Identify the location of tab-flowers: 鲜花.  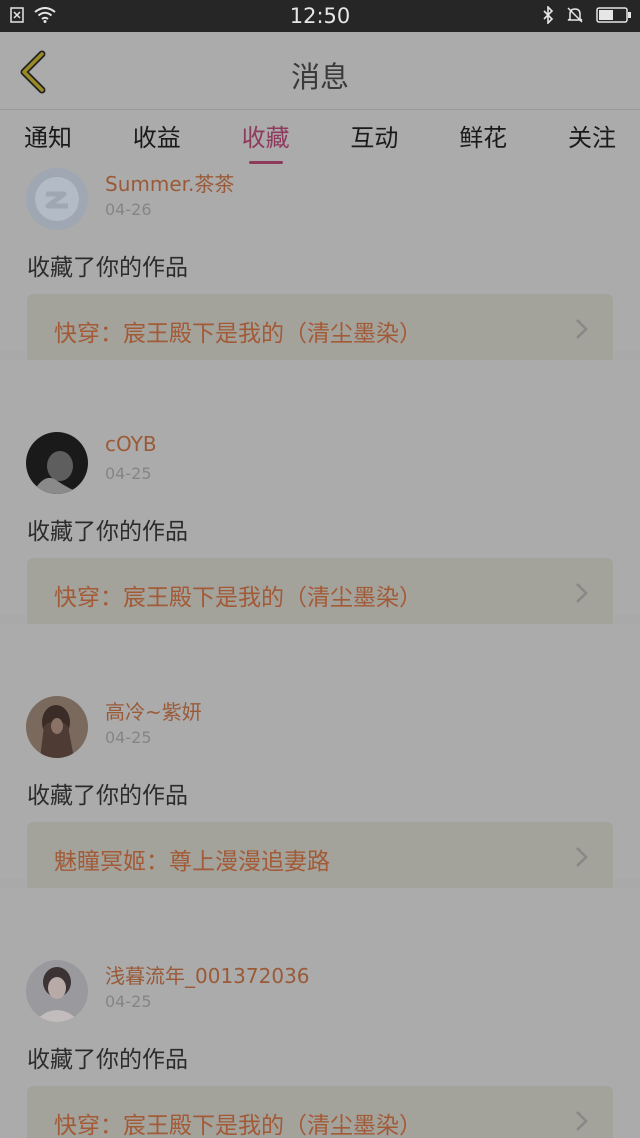
(483, 139).